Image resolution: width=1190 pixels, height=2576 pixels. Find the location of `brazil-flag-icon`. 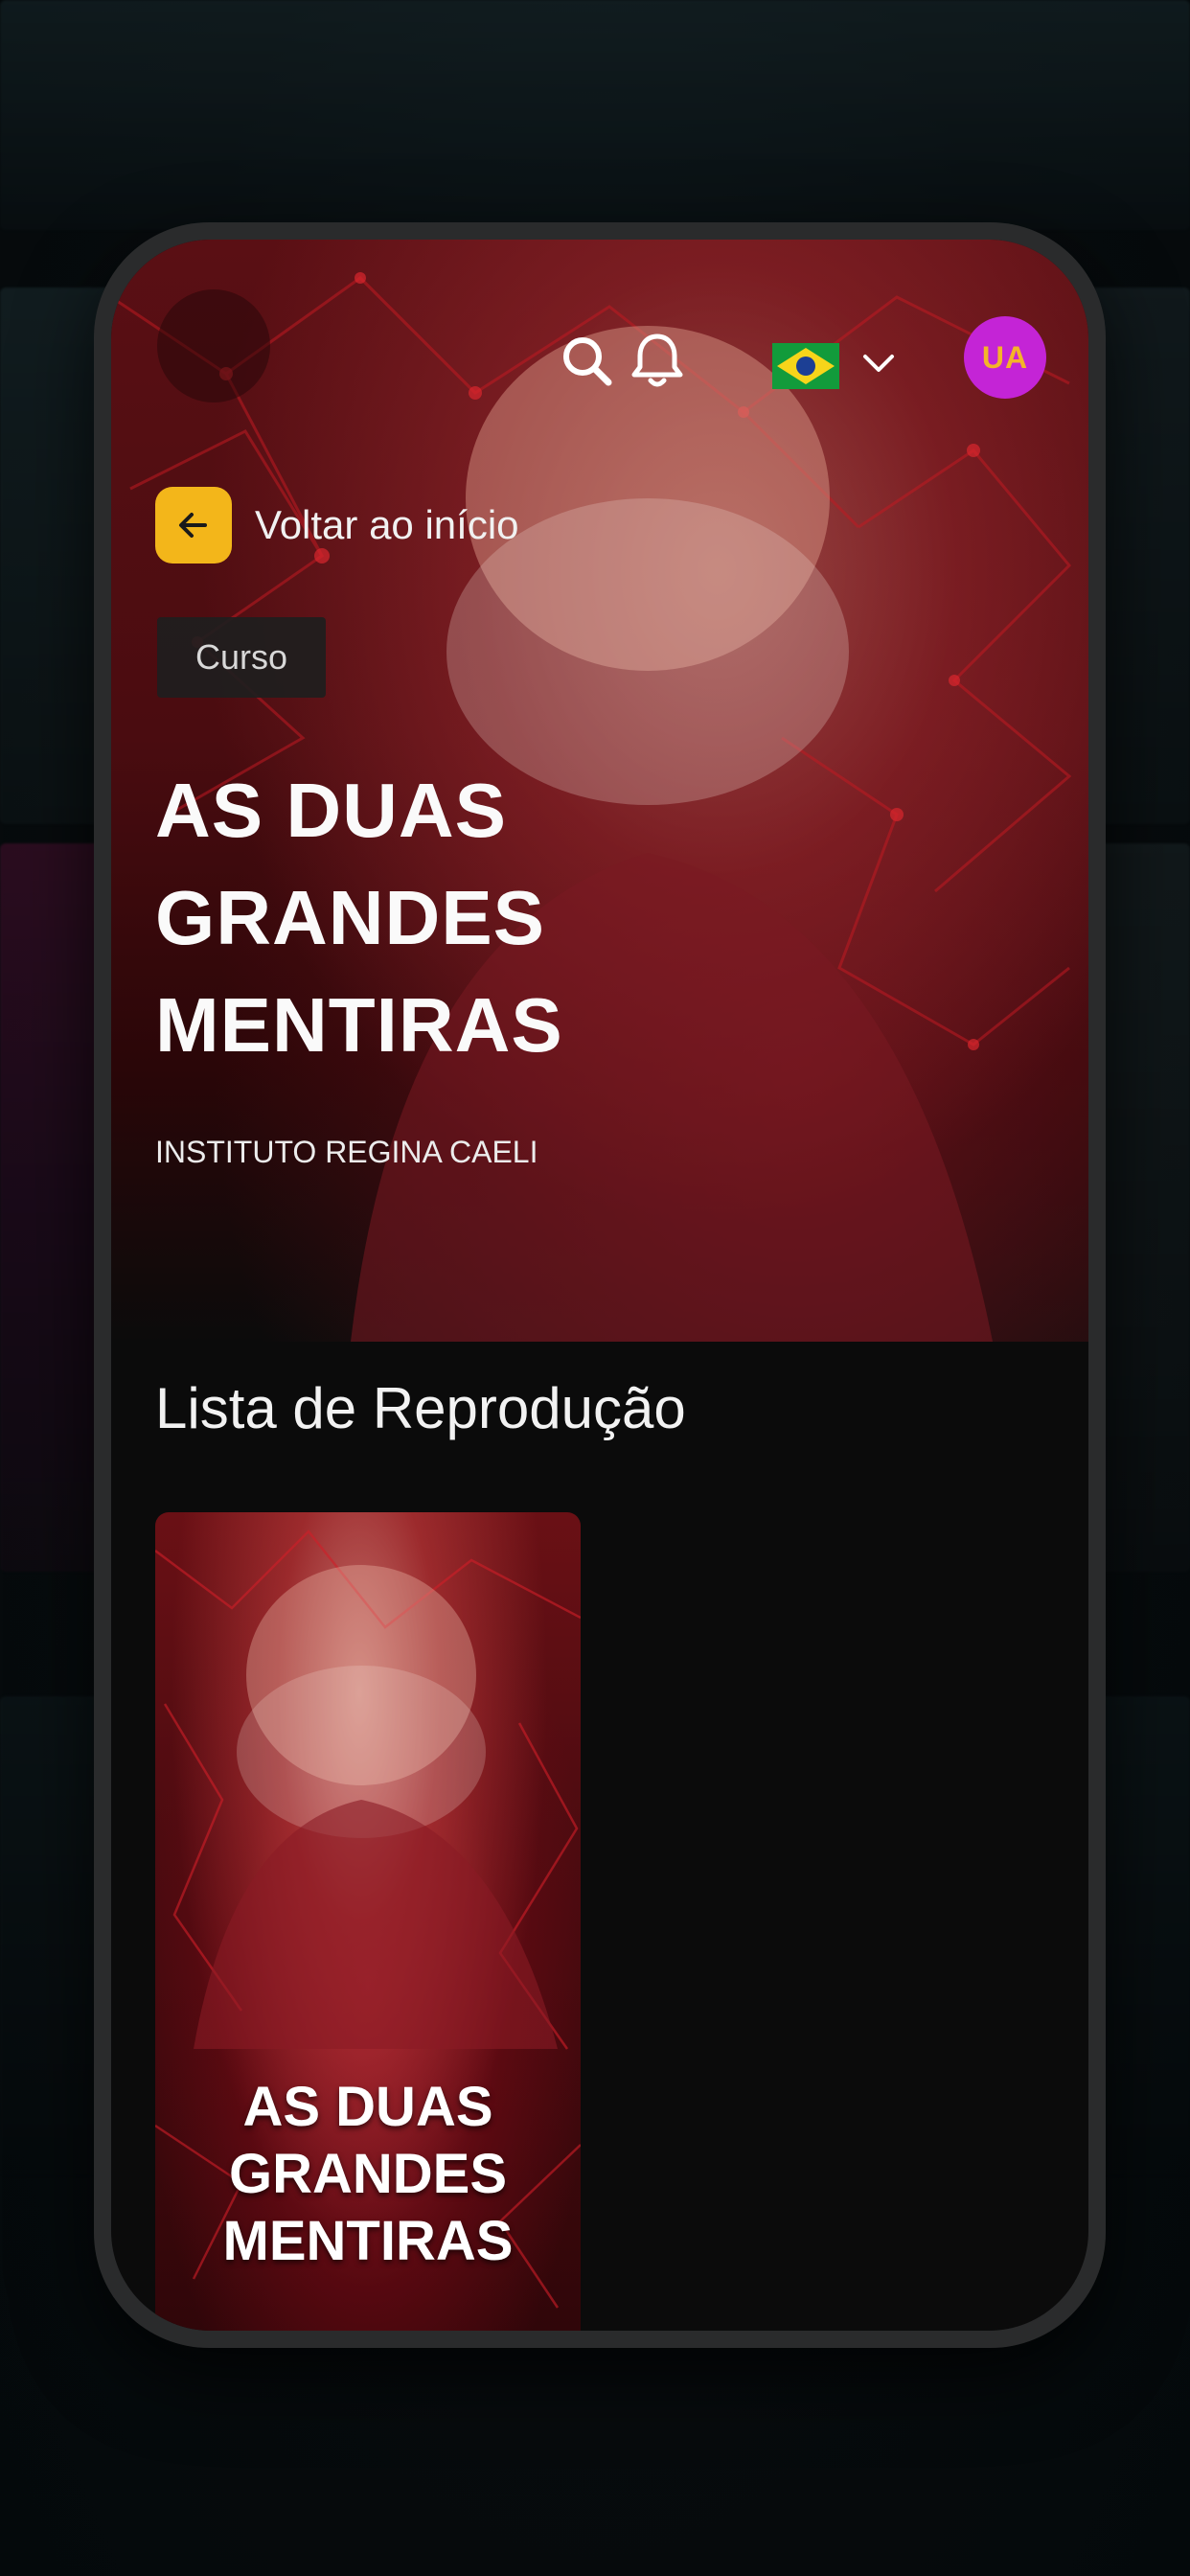

brazil-flag-icon is located at coordinates (806, 366).